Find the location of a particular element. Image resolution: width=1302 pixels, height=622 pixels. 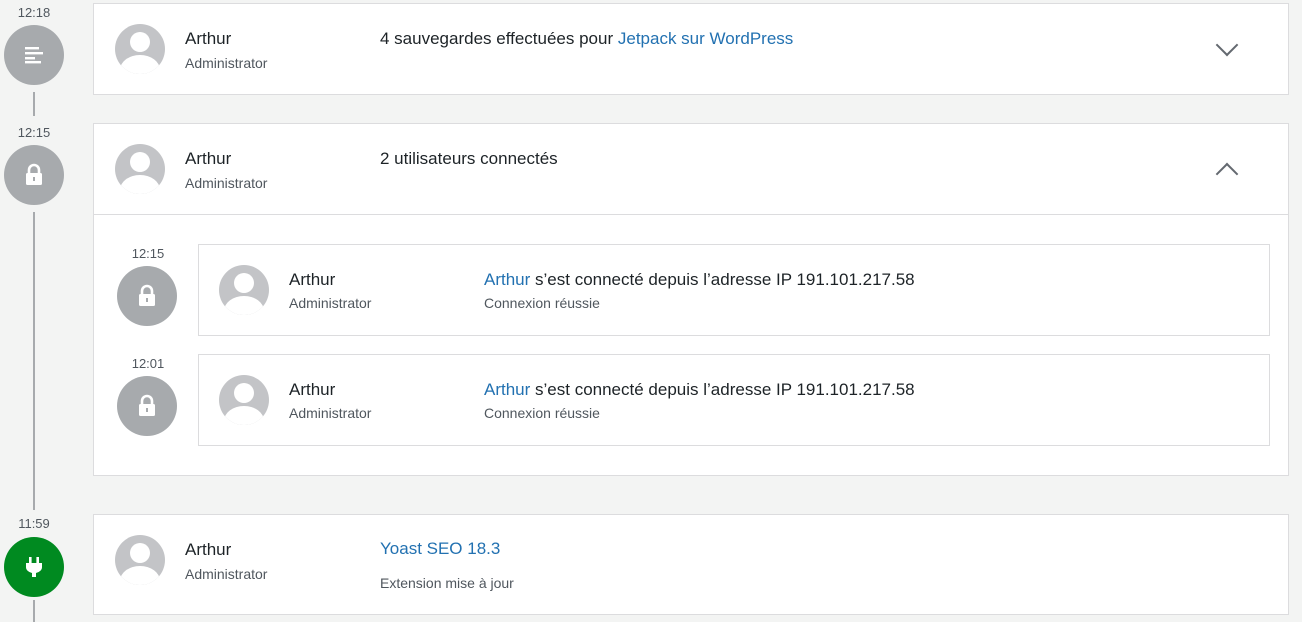

card-divider is located at coordinates (691, 214).